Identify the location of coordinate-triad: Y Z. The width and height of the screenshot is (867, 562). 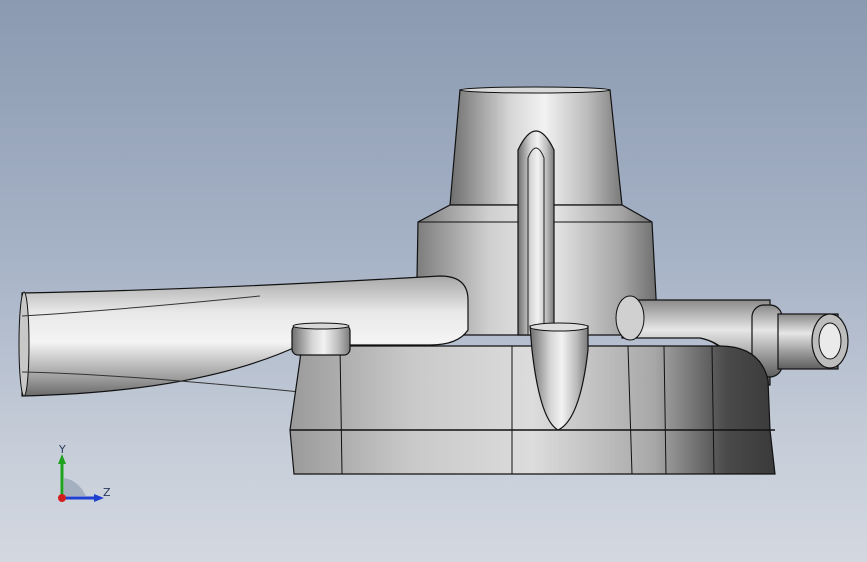
(83, 475).